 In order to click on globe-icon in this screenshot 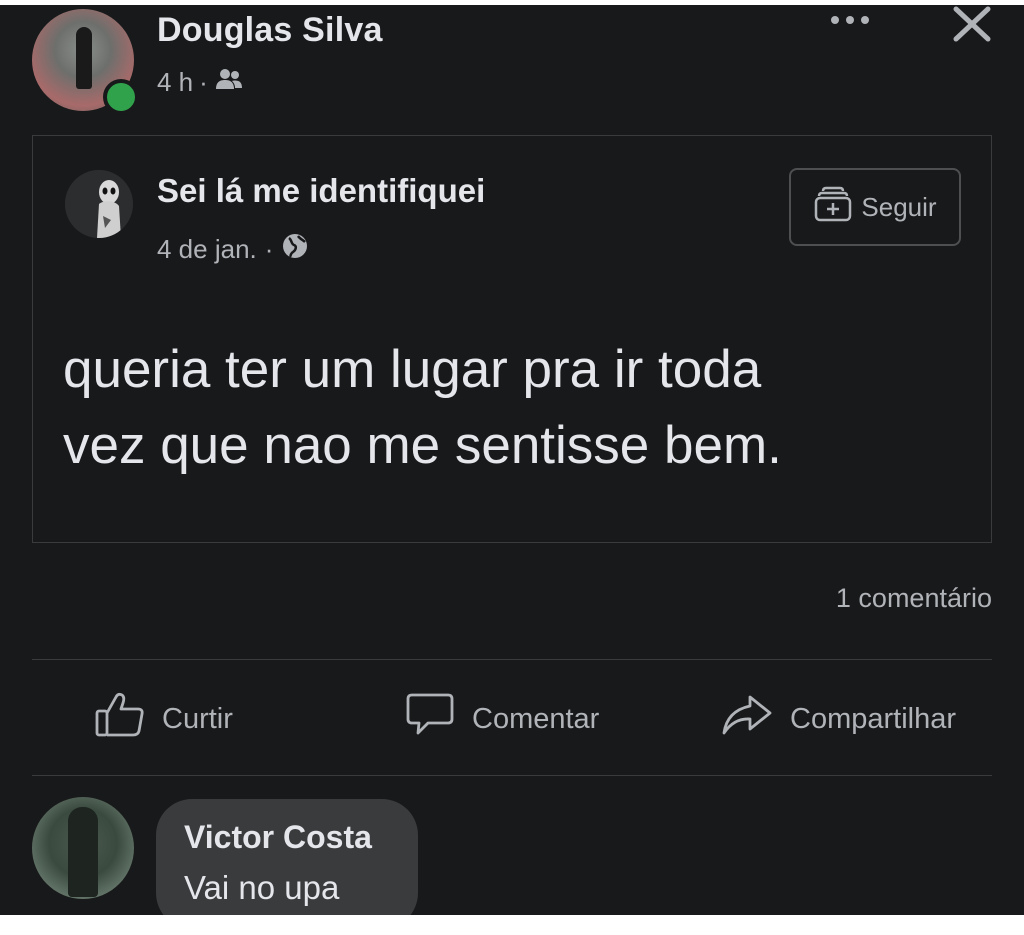, I will do `click(295, 249)`.